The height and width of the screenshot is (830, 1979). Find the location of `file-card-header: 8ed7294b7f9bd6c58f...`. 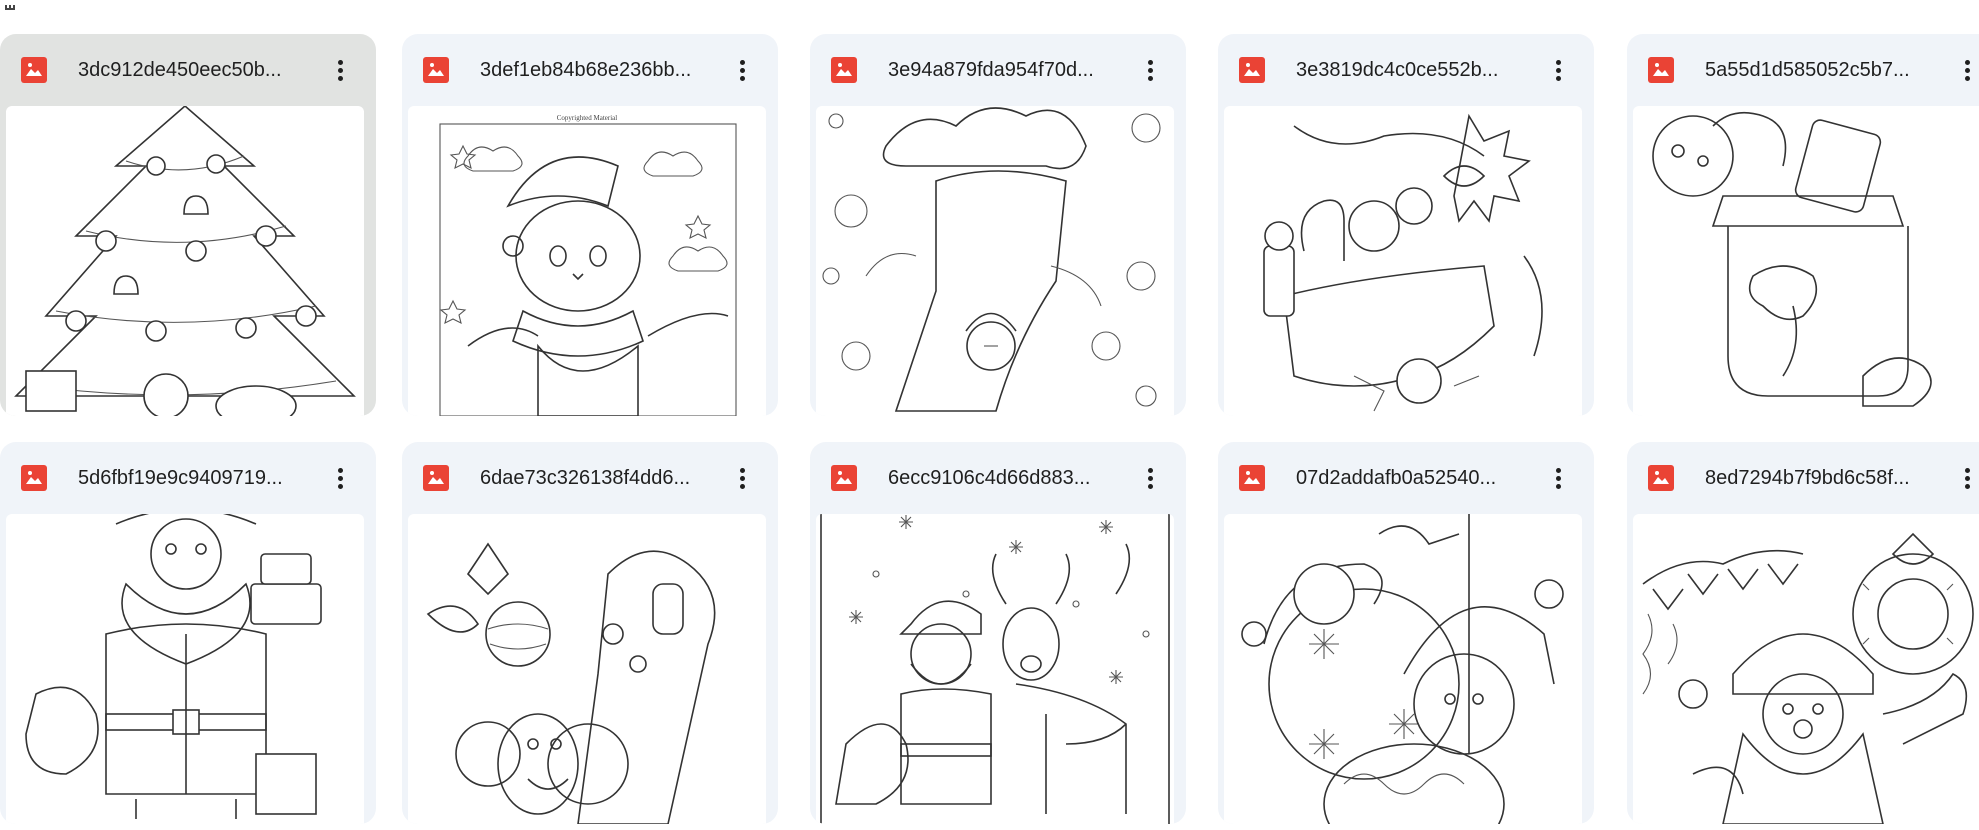

file-card-header: 8ed7294b7f9bd6c58f... is located at coordinates (1803, 478).